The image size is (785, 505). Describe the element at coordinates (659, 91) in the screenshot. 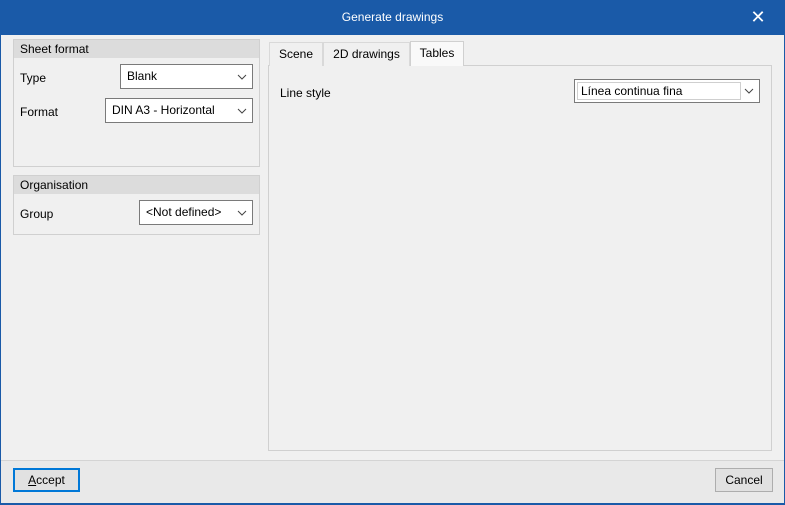

I see `line-style-value: Línea continua fina` at that location.